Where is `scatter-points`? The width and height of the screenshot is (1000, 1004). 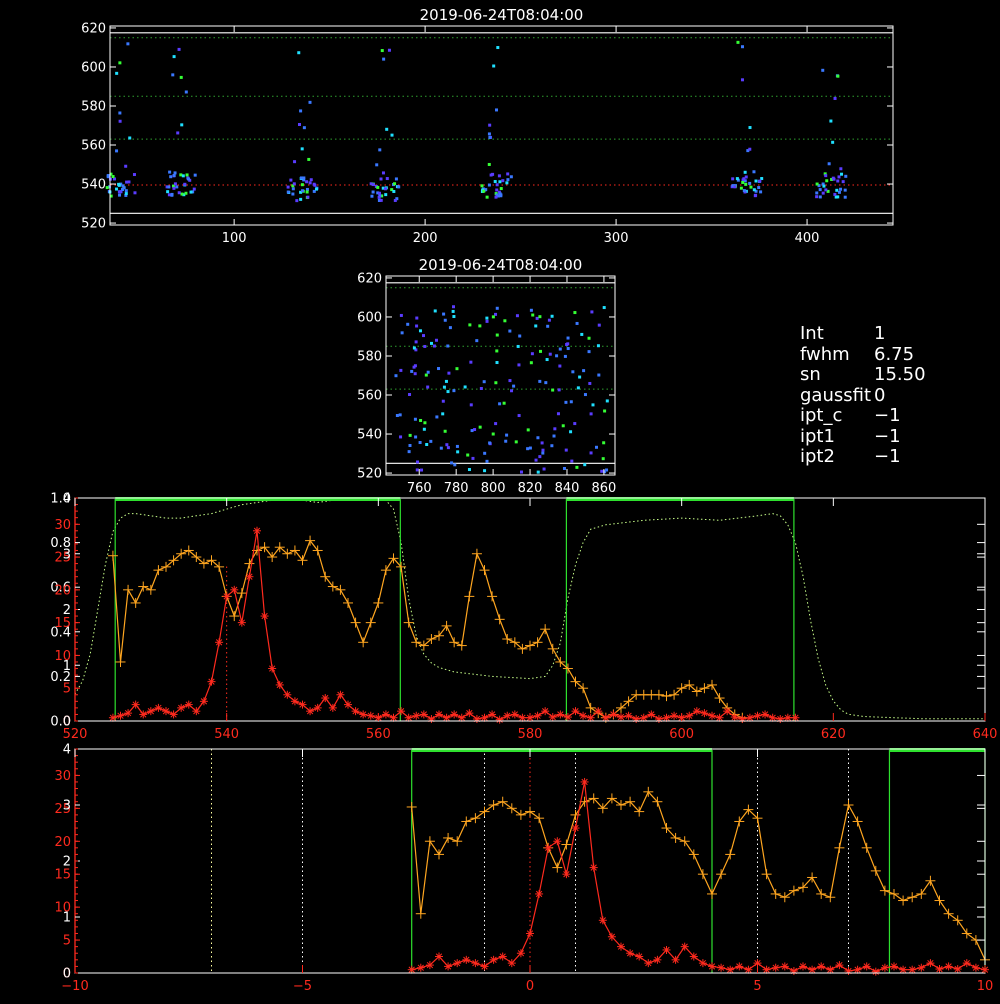 scatter-points is located at coordinates (476, 121).